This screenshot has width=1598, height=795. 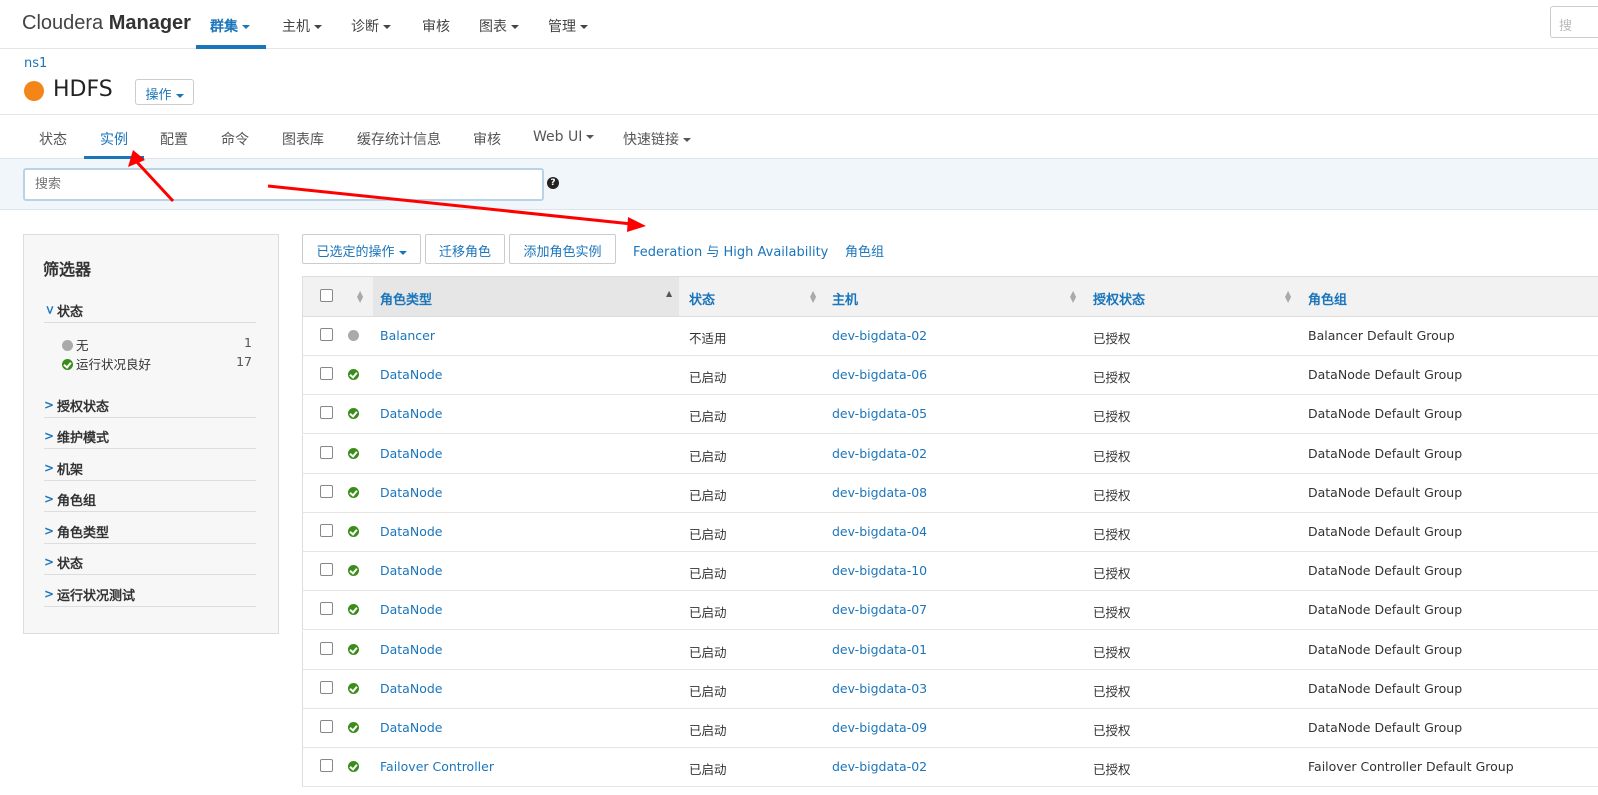 I want to click on host-link: dev-bigdata-08, so click(x=879, y=492).